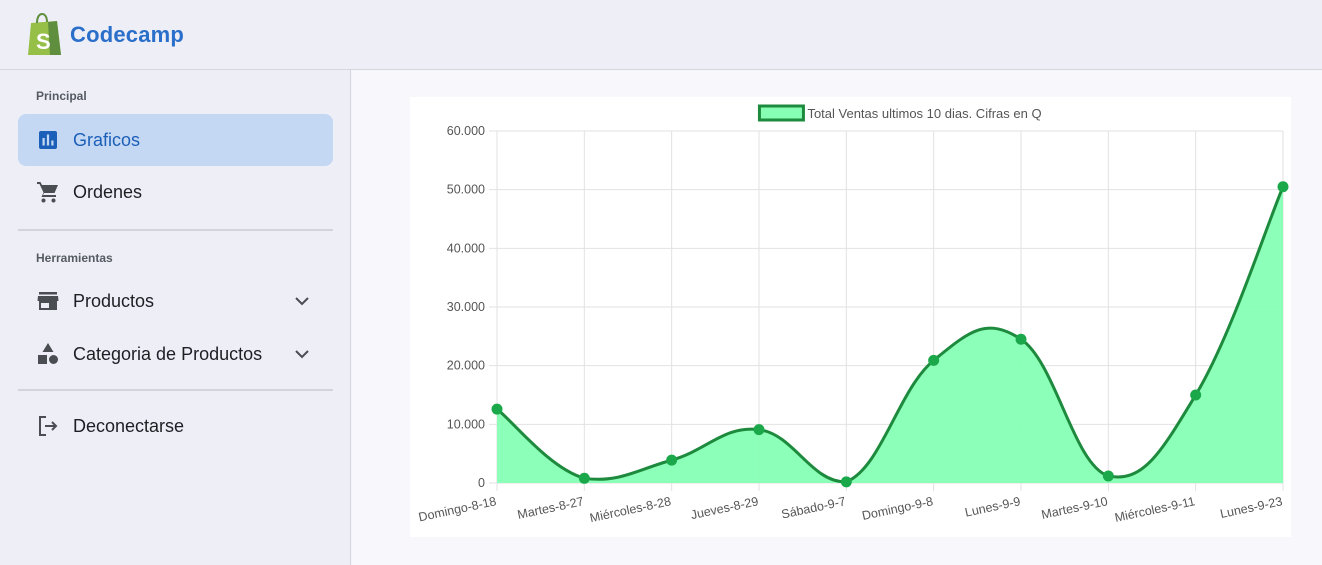  I want to click on logout-icon, so click(48, 426).